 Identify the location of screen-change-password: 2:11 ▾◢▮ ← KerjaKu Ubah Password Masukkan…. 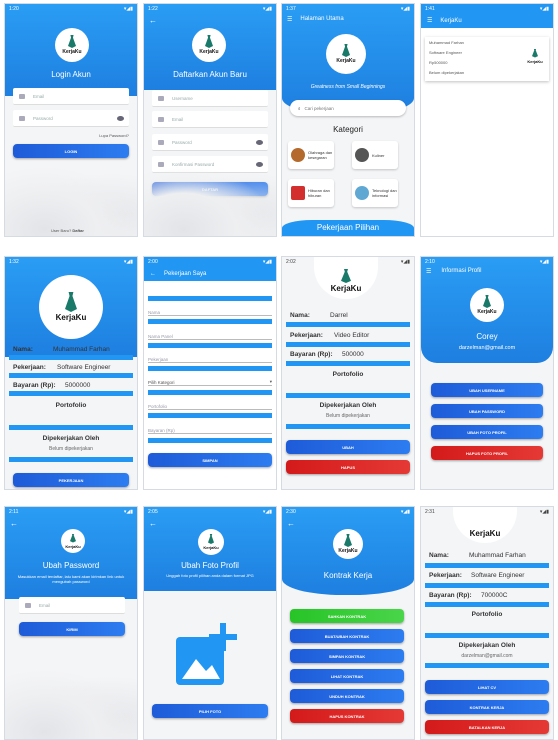
(71, 623).